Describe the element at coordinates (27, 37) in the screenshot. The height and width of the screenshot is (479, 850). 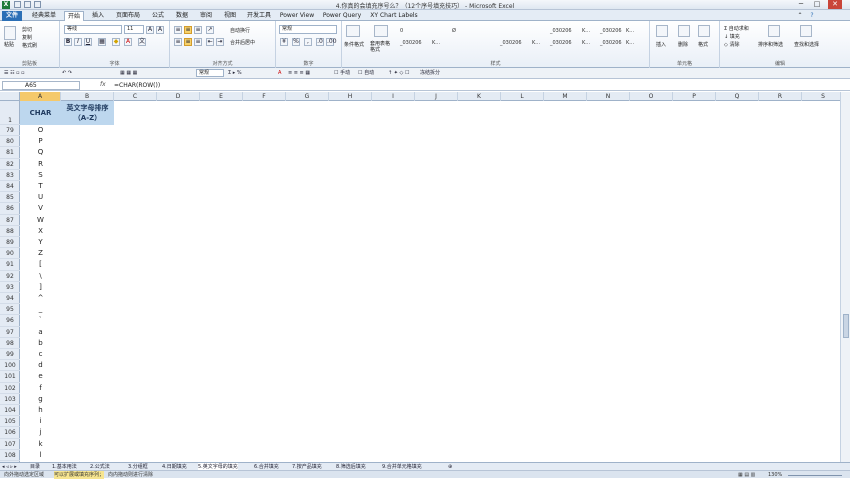
I see `copy-button: 复制` at that location.